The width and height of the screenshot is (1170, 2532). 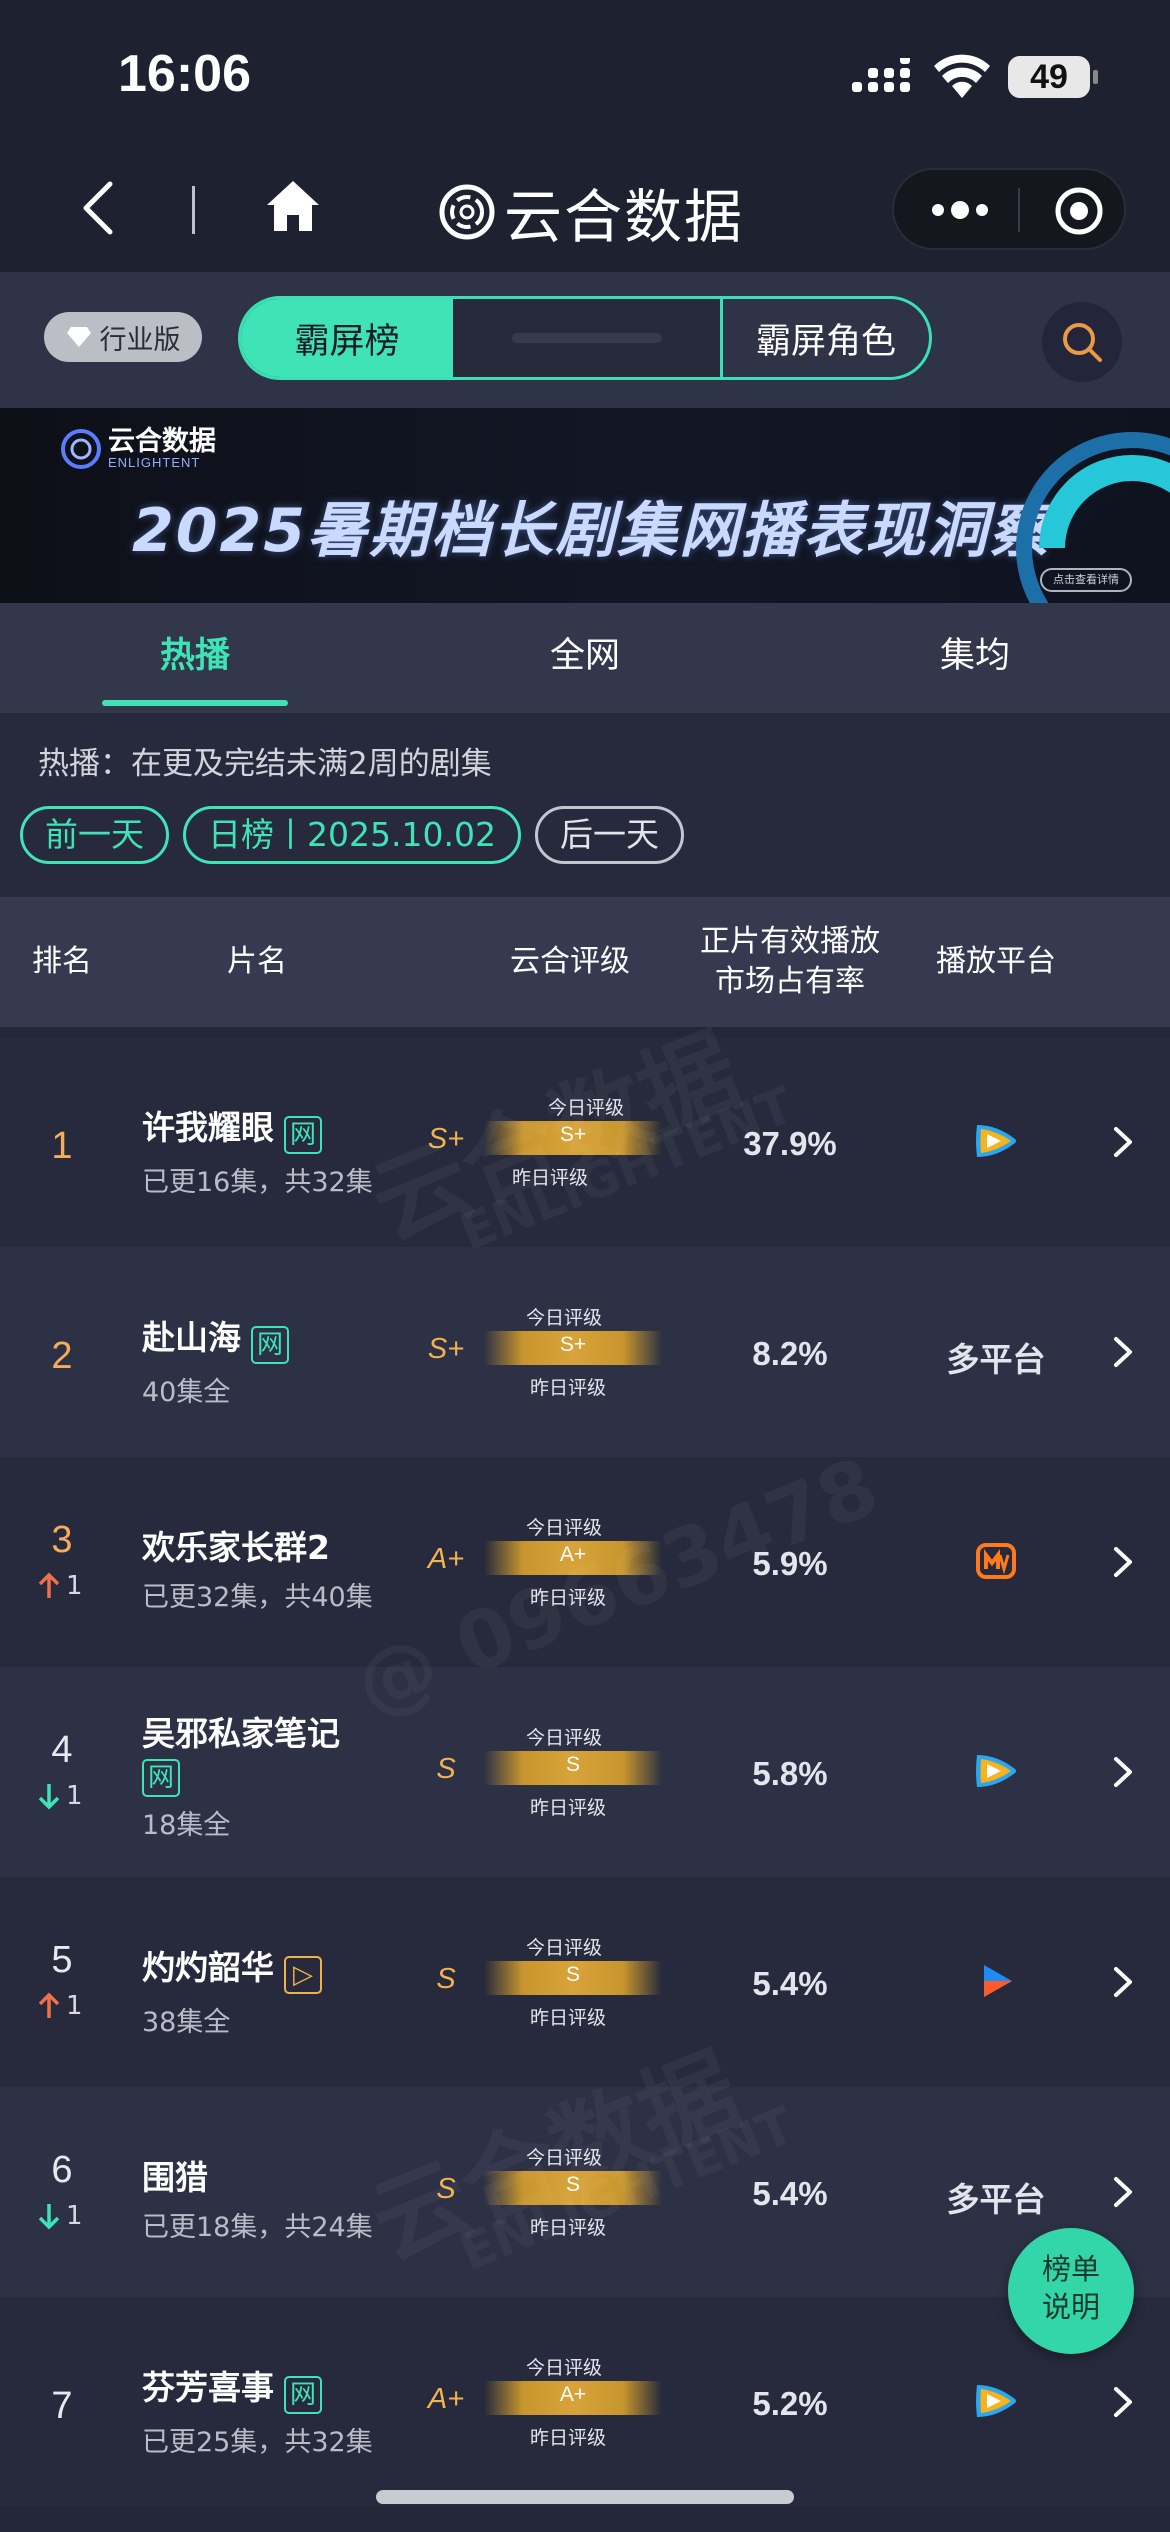 What do you see at coordinates (98, 208) in the screenshot?
I see `back-icon` at bounding box center [98, 208].